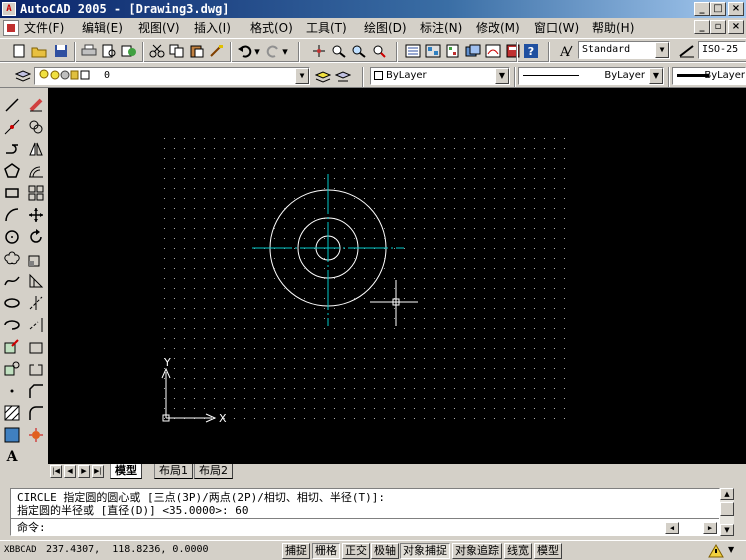 The width and height of the screenshot is (746, 560). Describe the element at coordinates (12, 391) in the screenshot. I see `point-icon` at that location.